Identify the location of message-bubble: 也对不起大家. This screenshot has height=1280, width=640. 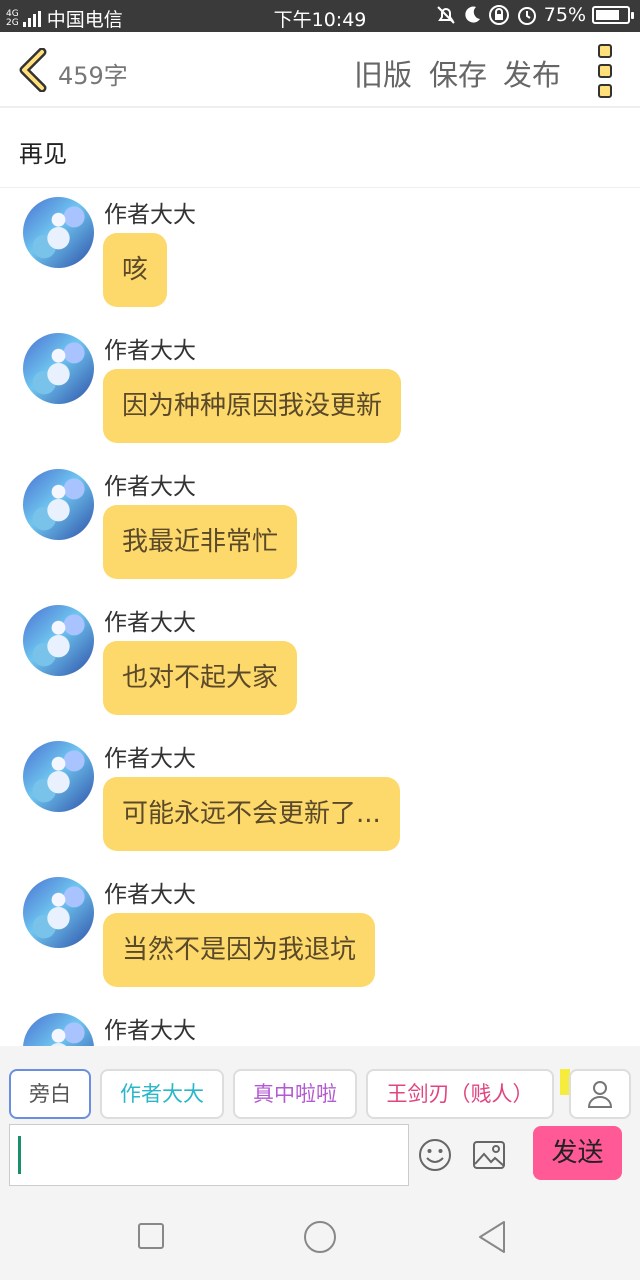
(200, 678).